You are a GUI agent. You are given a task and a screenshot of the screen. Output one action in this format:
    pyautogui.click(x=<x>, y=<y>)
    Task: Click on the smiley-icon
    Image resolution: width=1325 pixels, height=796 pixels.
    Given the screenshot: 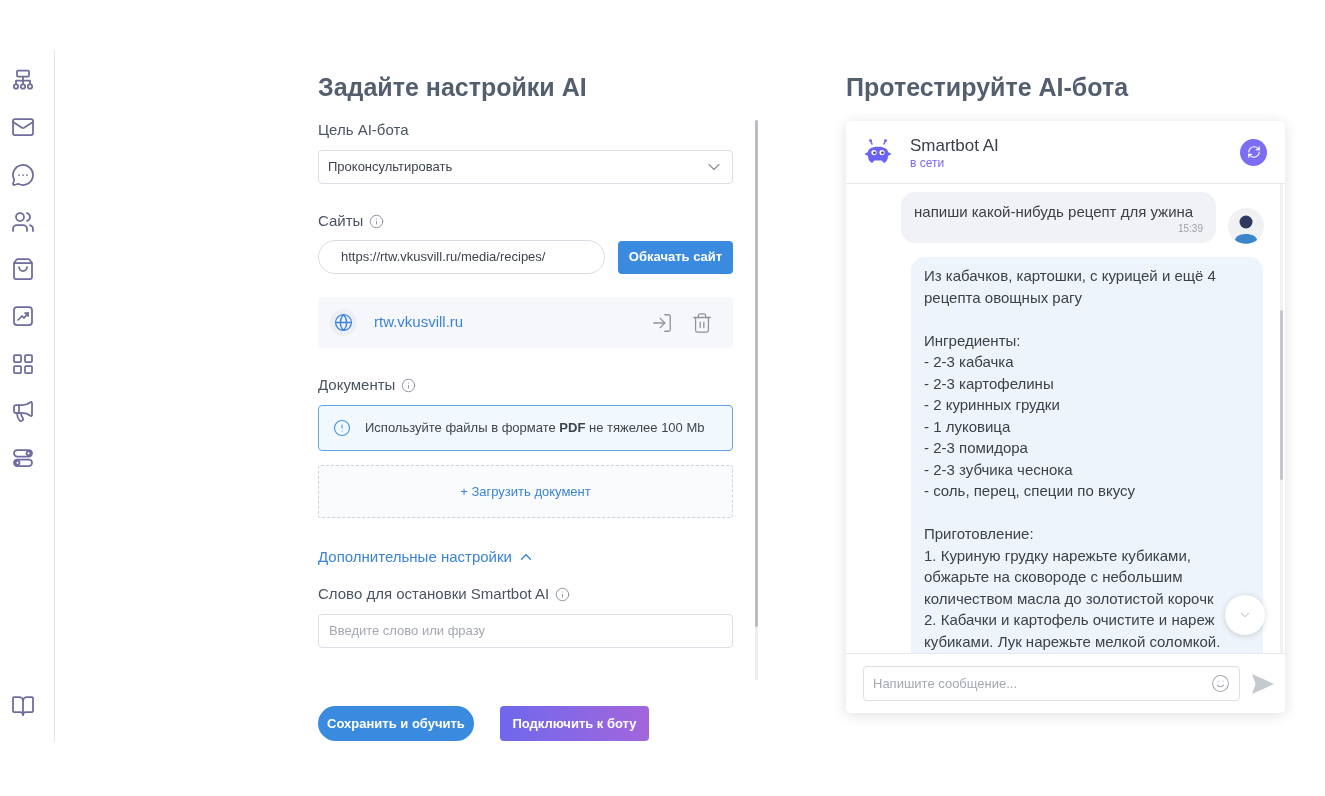 What is the action you would take?
    pyautogui.click(x=1220, y=683)
    